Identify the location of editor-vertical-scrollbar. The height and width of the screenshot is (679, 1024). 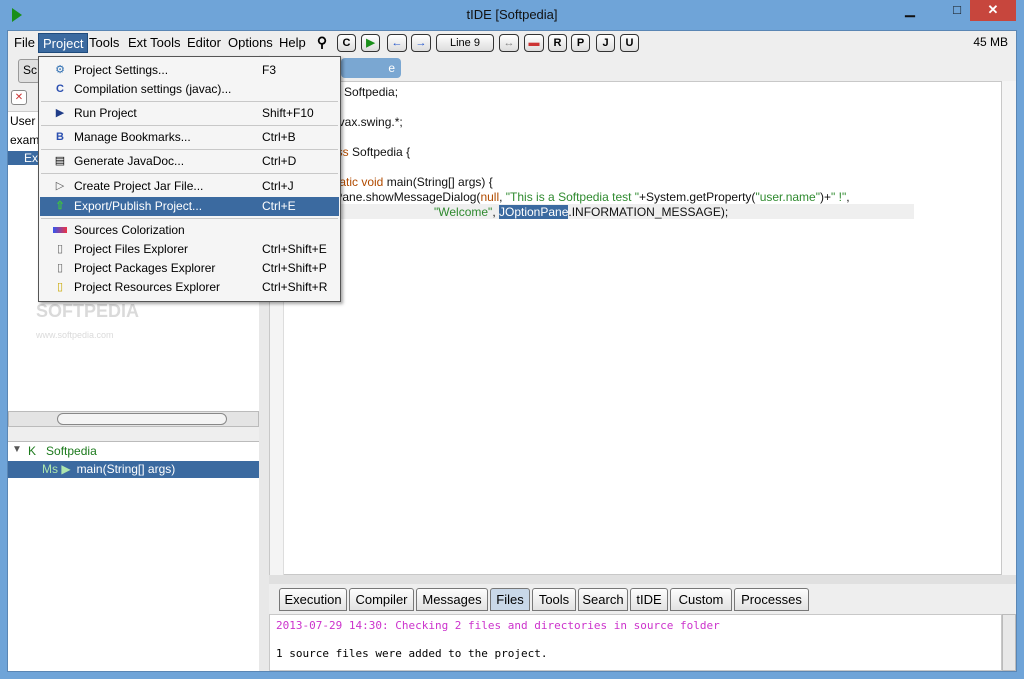
(1009, 328).